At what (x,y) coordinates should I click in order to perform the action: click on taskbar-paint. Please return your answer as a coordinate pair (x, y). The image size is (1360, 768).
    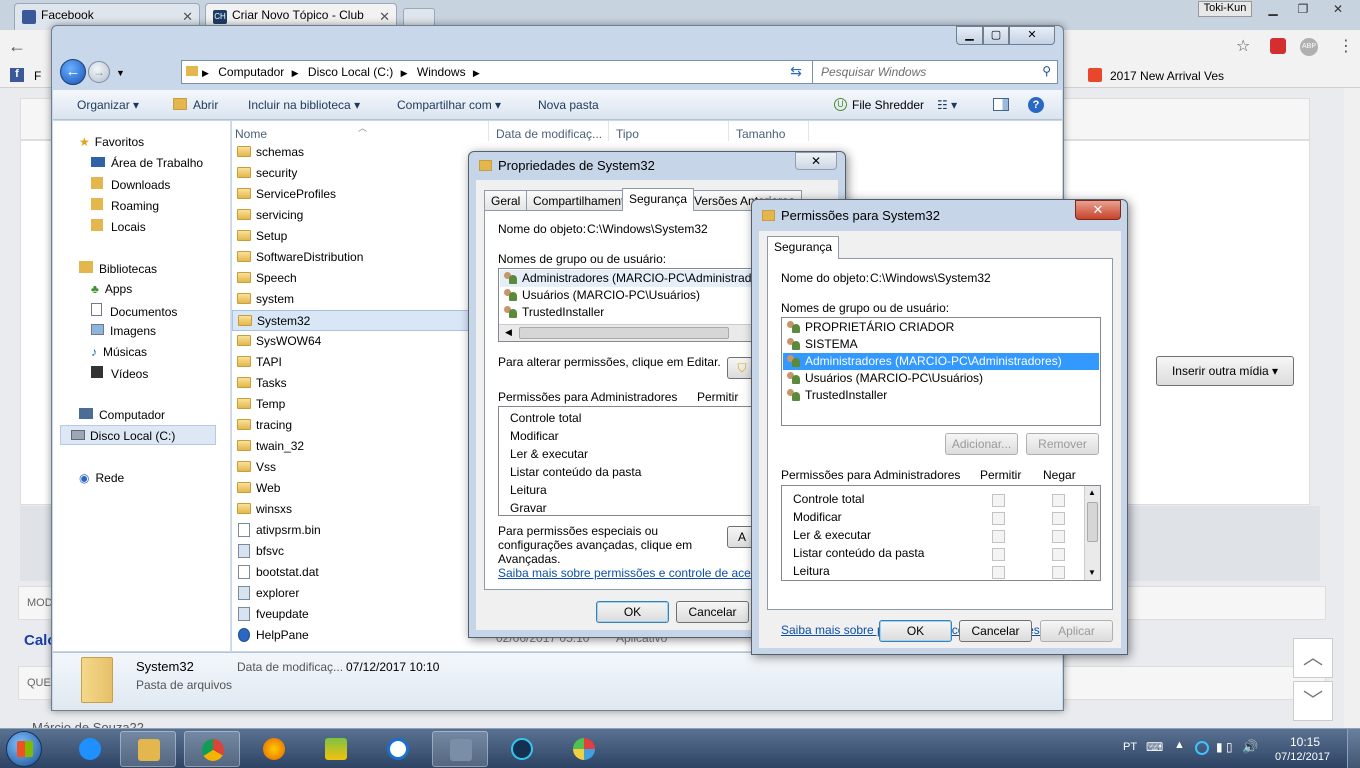
    Looking at the image, I should click on (584, 749).